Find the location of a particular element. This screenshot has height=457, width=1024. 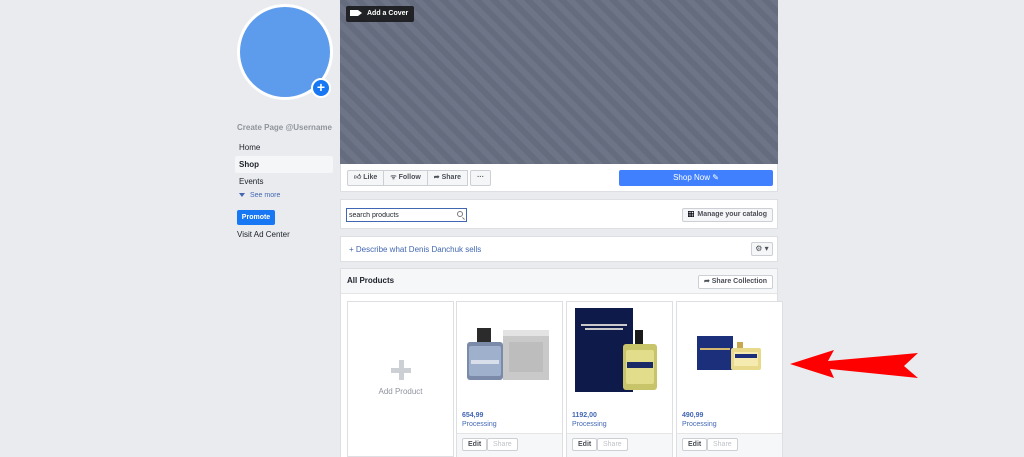

rss-icon: ᯤ is located at coordinates (394, 177).